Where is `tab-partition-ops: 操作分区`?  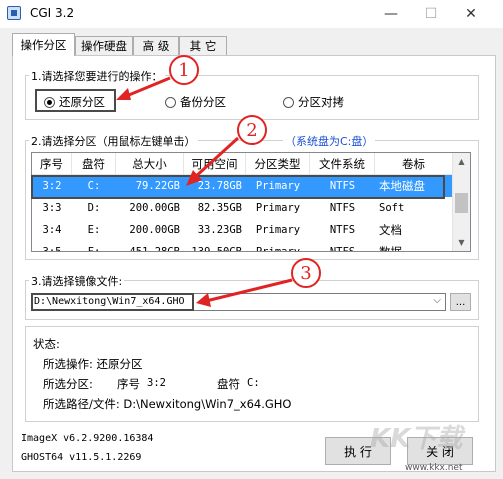
tab-partition-ops: 操作分区 is located at coordinates (43, 44).